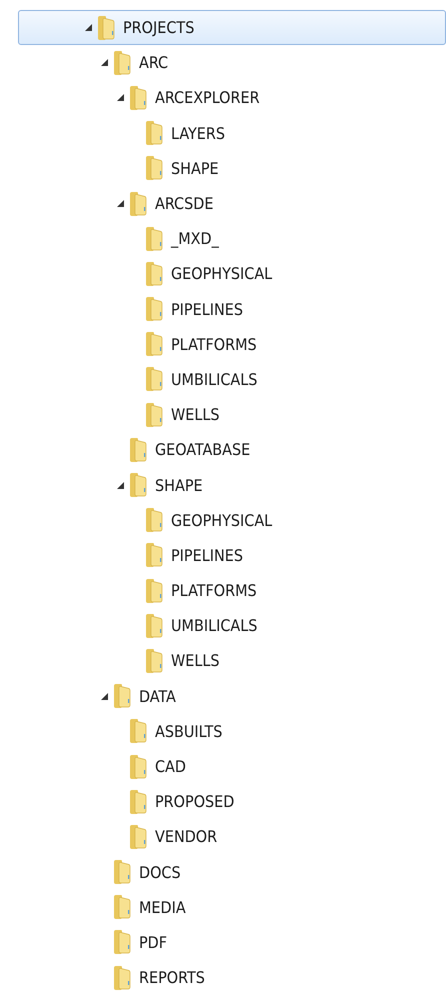 The width and height of the screenshot is (446, 991). What do you see at coordinates (232, 731) in the screenshot?
I see `tree-item: ASBUILTS` at bounding box center [232, 731].